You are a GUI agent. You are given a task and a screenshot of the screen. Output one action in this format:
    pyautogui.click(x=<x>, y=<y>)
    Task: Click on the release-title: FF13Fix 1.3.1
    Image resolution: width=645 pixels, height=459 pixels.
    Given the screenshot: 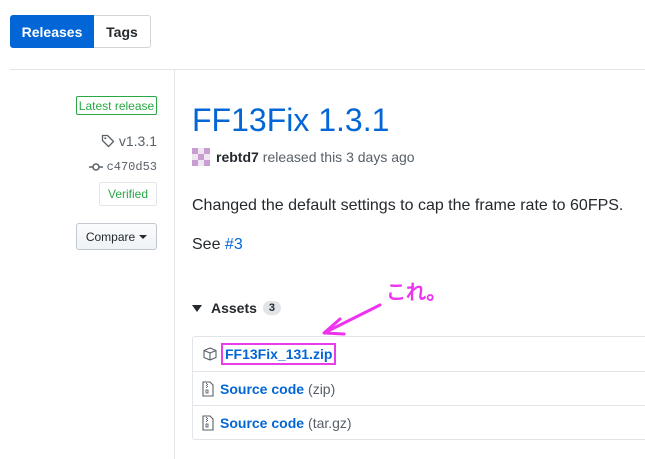 What is the action you would take?
    pyautogui.click(x=290, y=120)
    